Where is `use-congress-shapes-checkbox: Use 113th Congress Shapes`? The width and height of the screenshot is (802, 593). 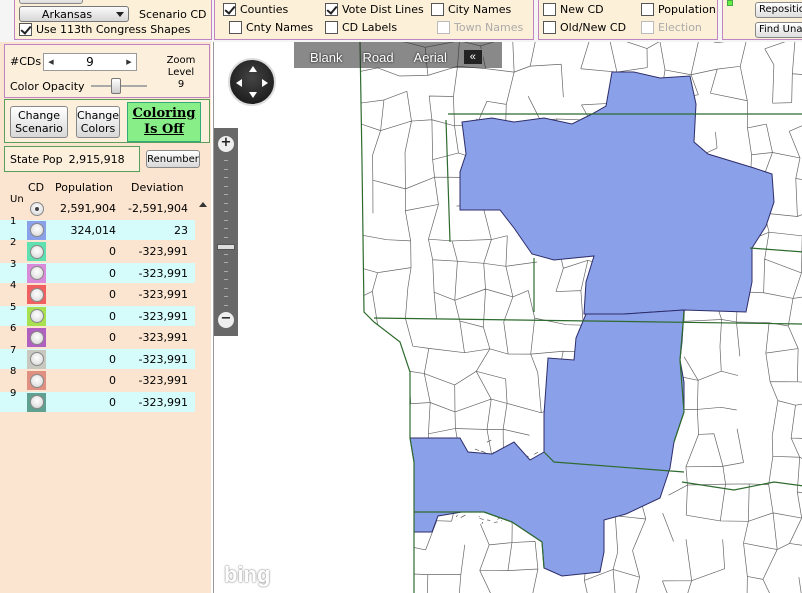
use-congress-shapes-checkbox: Use 113th Congress Shapes is located at coordinates (104, 29).